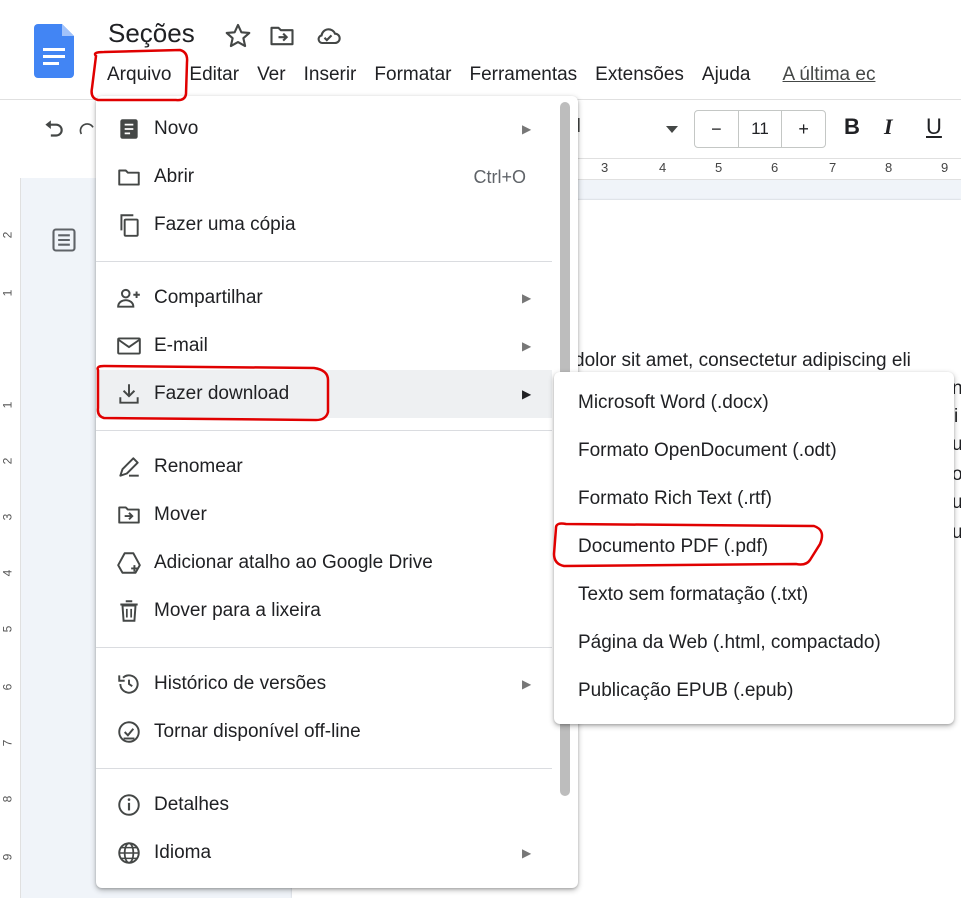 The width and height of the screenshot is (961, 898). I want to click on rename-icon, so click(129, 467).